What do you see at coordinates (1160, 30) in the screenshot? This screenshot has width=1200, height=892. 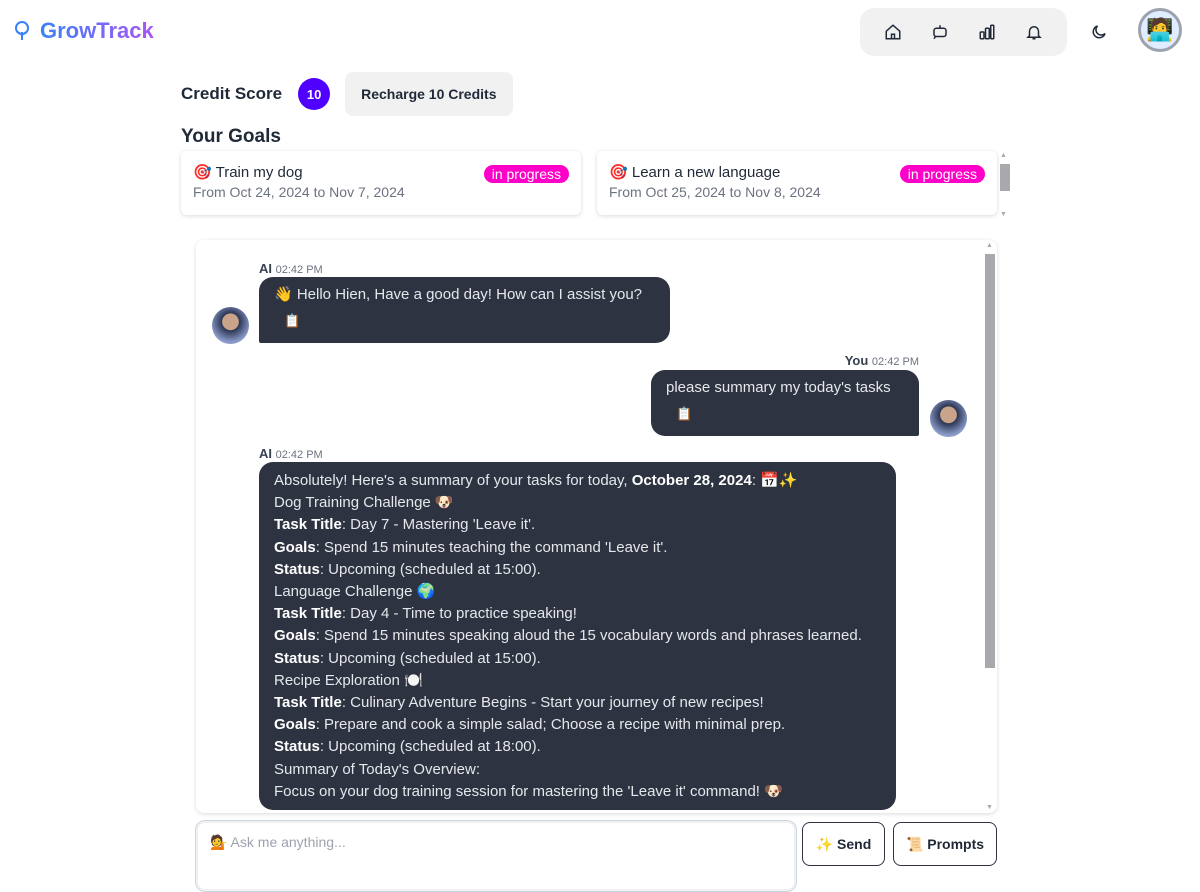 I see `user-avatar: 🧑‍💻` at bounding box center [1160, 30].